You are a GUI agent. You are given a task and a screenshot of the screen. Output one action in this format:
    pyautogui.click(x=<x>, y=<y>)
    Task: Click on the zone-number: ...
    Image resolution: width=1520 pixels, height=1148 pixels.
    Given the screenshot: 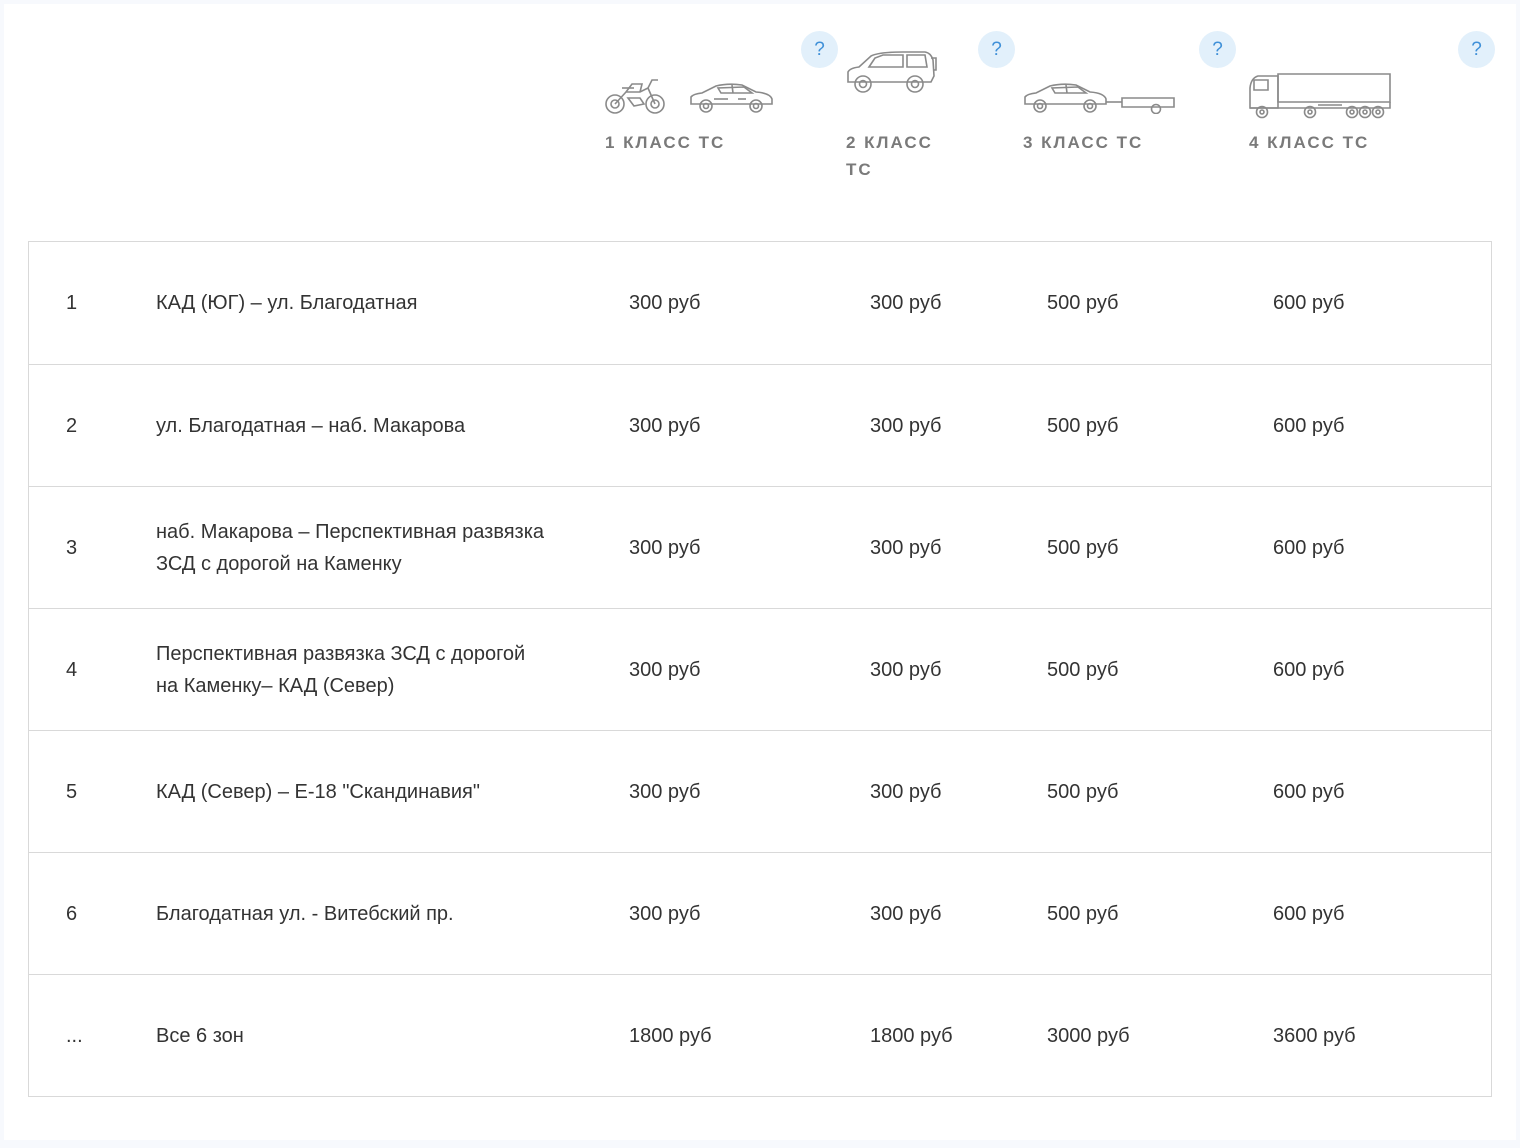 What is the action you would take?
    pyautogui.click(x=74, y=1035)
    